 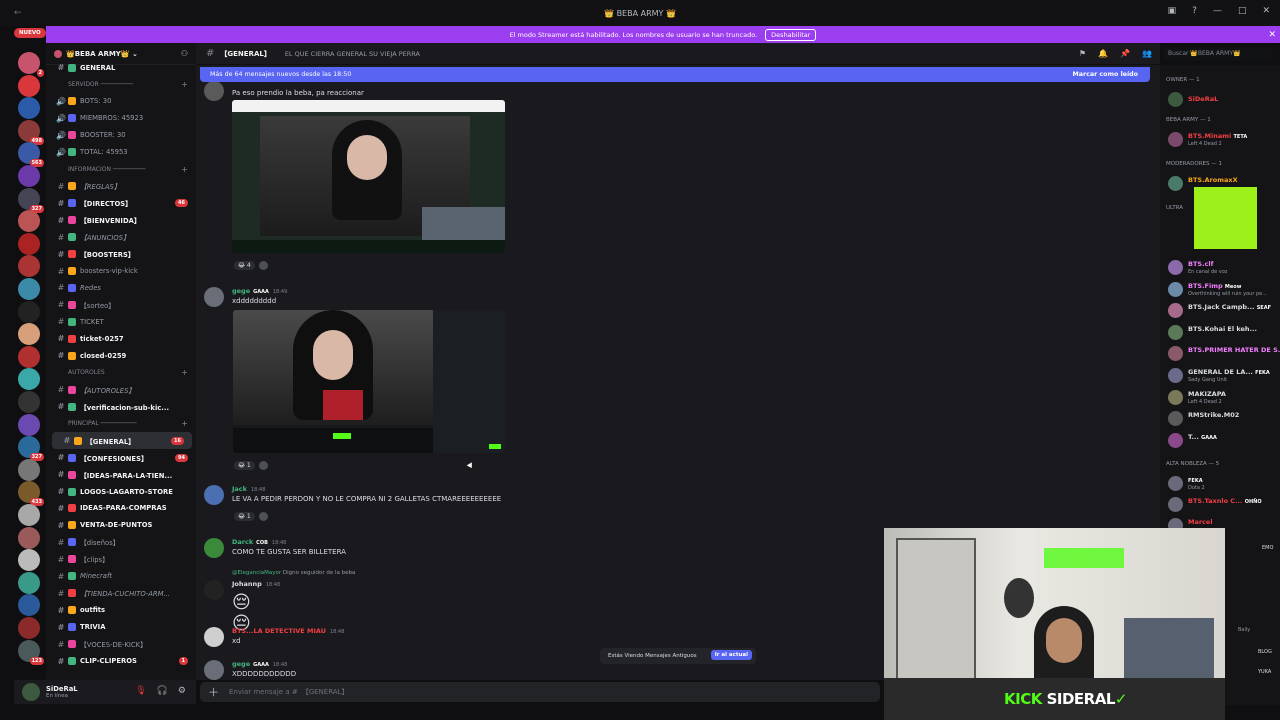 What do you see at coordinates (352, 54) in the screenshot?
I see `channel-topic: EL QUE CIERRA GENERAL SU VIEJA PERRA` at bounding box center [352, 54].